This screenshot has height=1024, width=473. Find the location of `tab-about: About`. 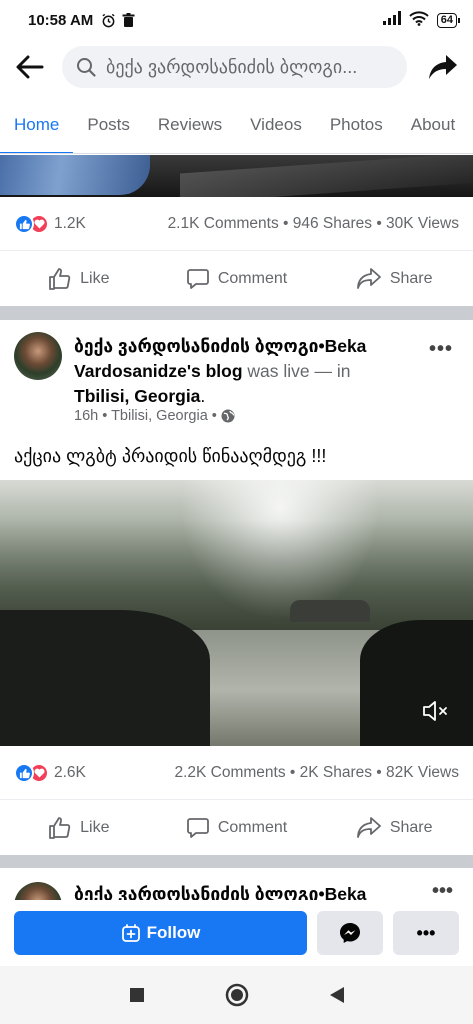

tab-about: About is located at coordinates (433, 124).